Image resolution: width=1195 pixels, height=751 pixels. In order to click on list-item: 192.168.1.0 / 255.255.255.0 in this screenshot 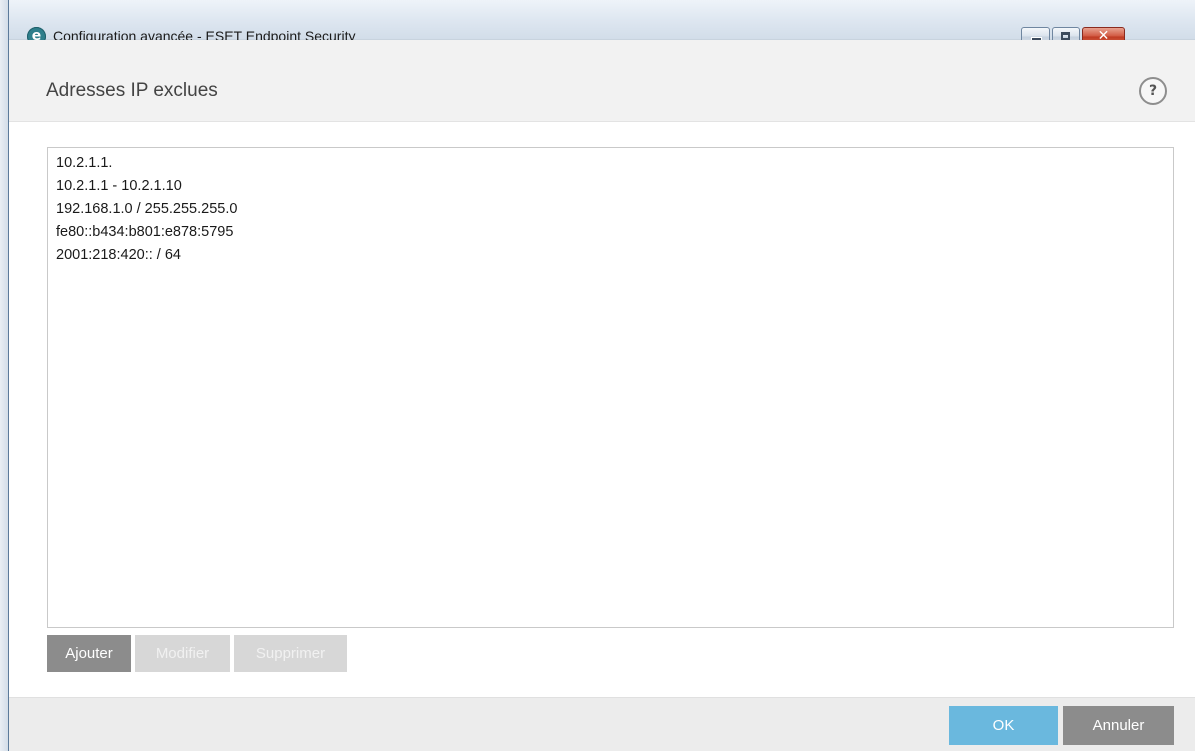, I will do `click(614, 209)`.